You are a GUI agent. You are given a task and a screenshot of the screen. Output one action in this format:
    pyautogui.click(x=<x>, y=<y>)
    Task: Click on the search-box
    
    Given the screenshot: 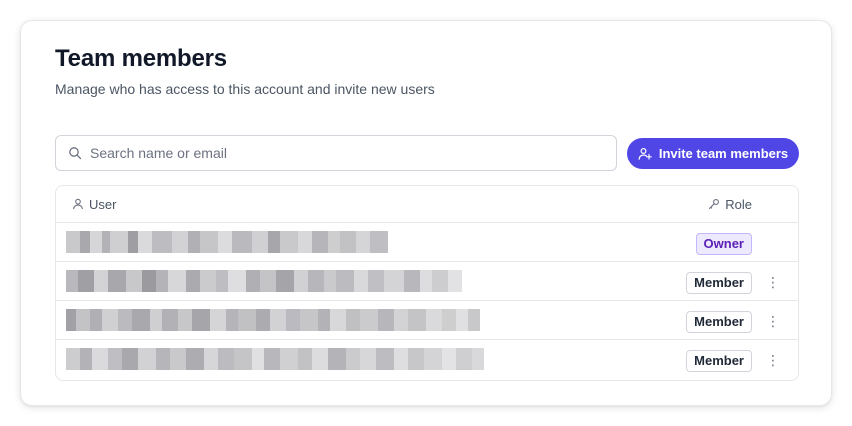 What is the action you would take?
    pyautogui.click(x=336, y=153)
    